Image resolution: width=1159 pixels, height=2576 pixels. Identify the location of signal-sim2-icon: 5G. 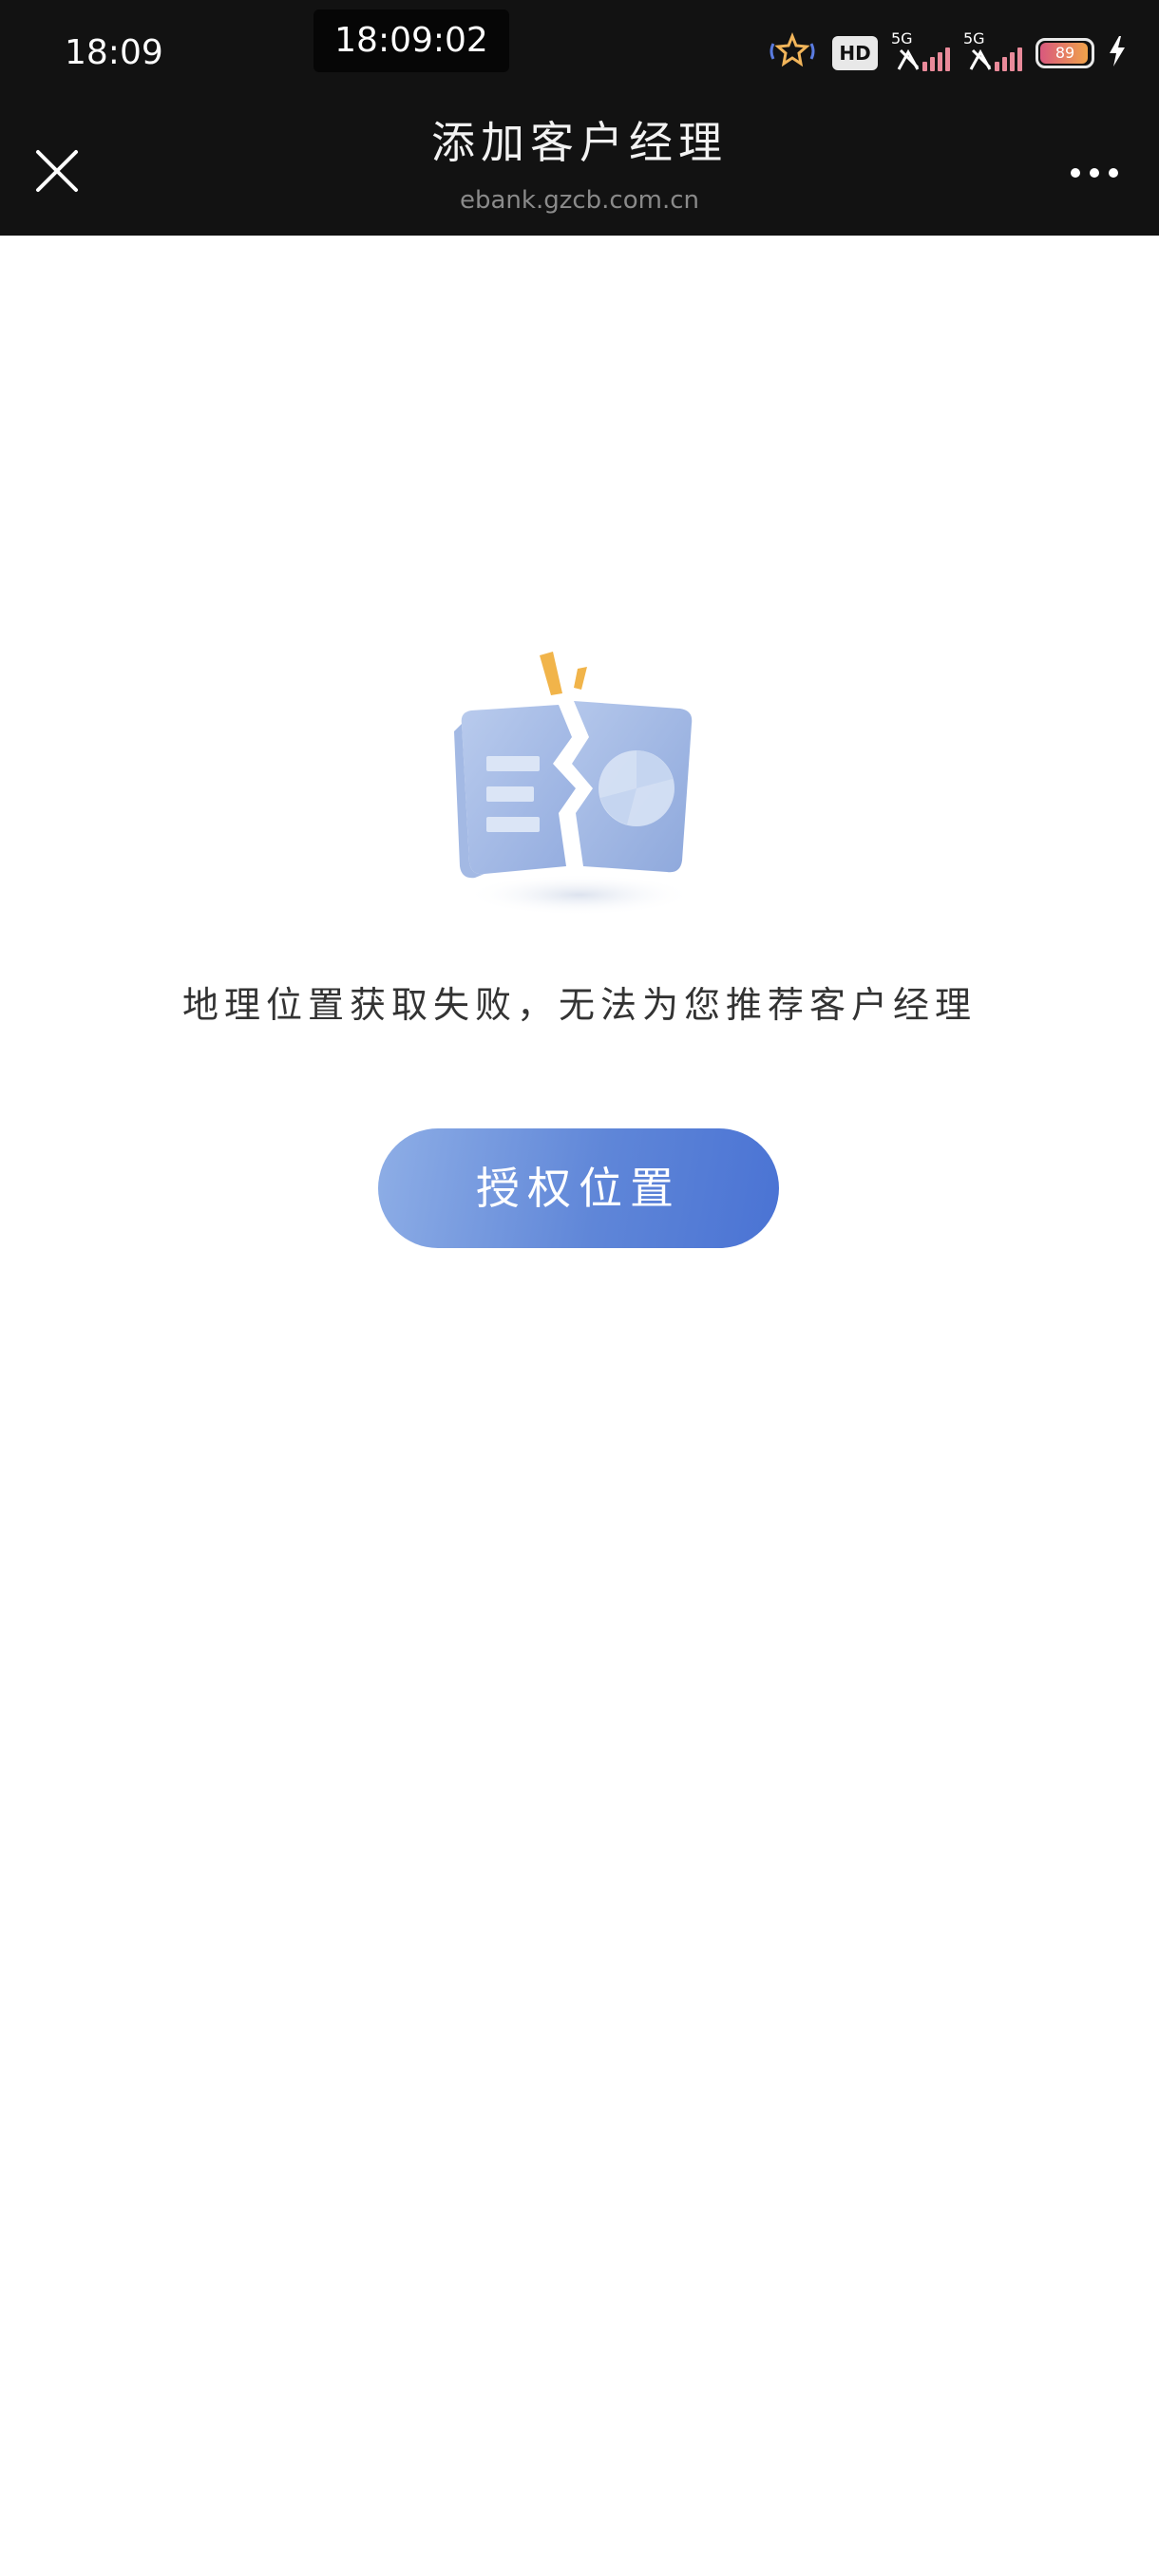
(992, 53).